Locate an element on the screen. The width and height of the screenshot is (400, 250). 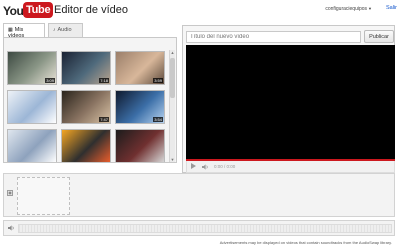
video-duration: 7:47 is located at coordinates (104, 119).